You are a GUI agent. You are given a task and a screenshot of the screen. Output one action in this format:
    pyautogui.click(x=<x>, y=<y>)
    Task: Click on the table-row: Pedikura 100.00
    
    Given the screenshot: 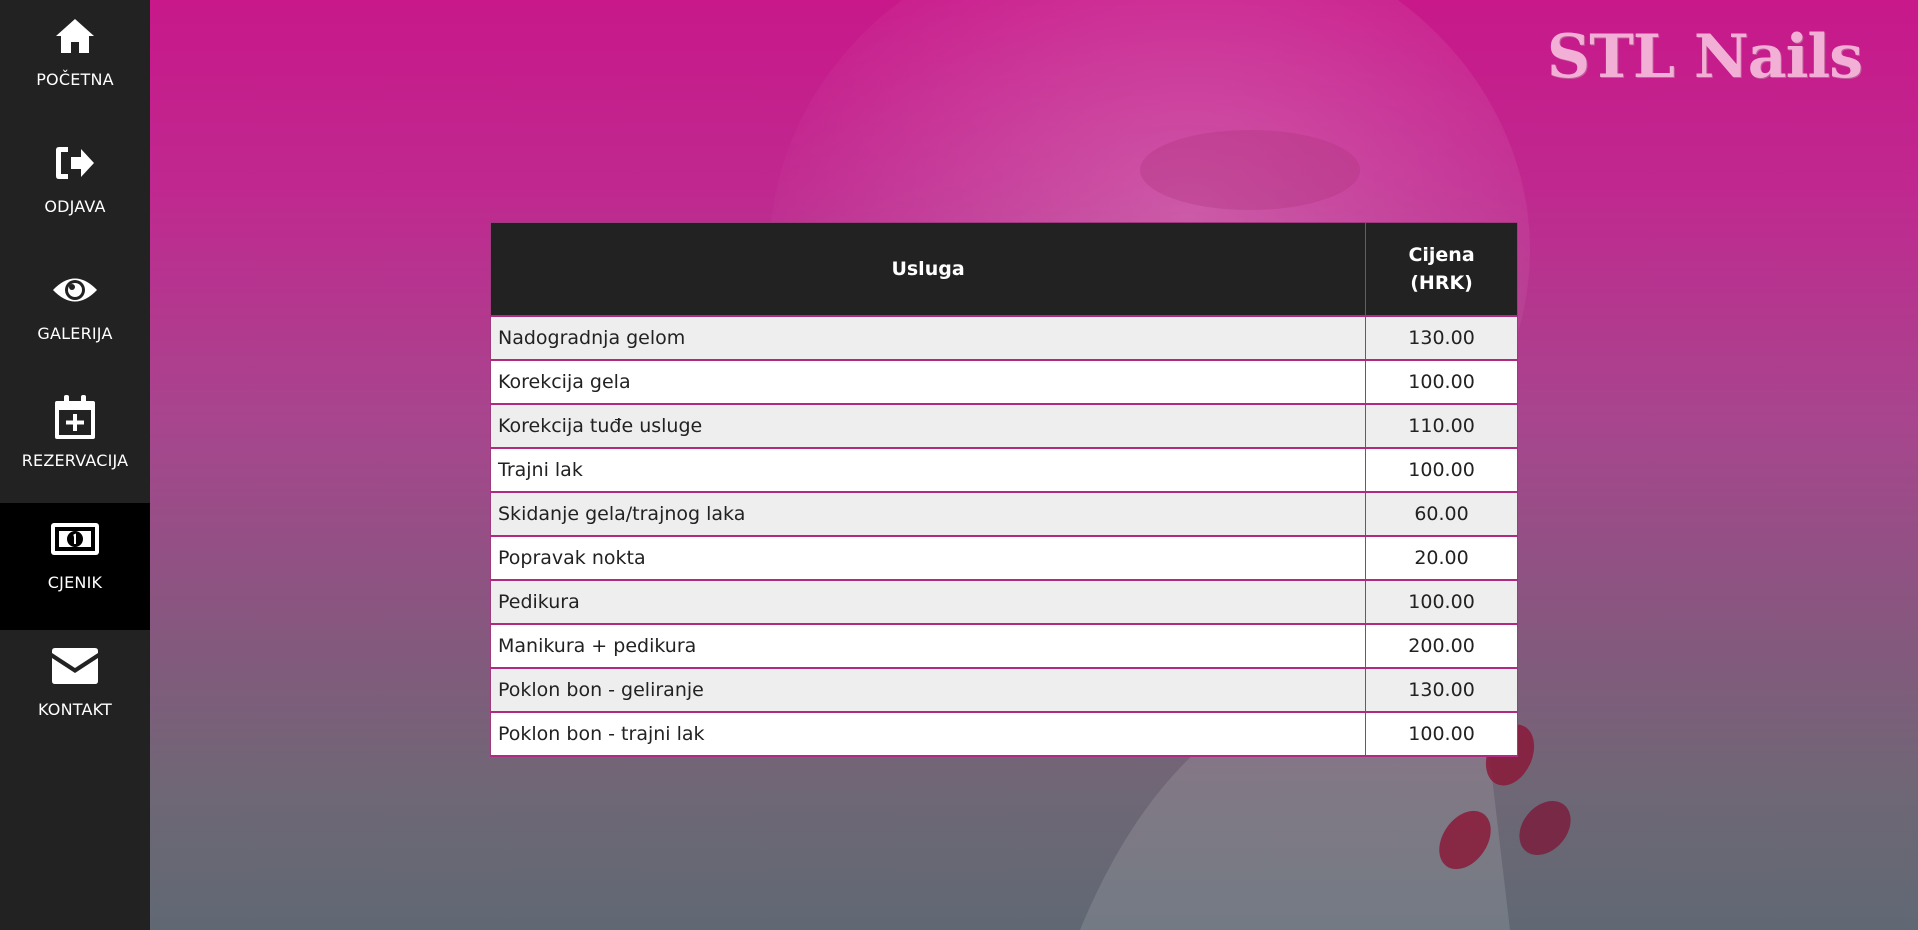 What is the action you would take?
    pyautogui.click(x=1003, y=602)
    